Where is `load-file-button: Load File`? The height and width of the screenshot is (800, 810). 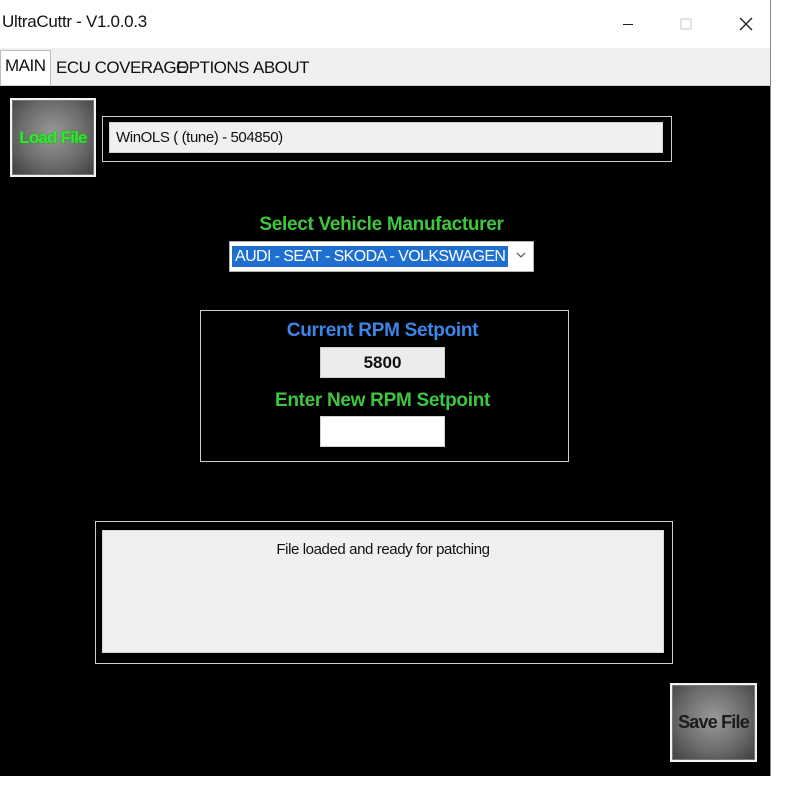
load-file-button: Load File is located at coordinates (53, 137).